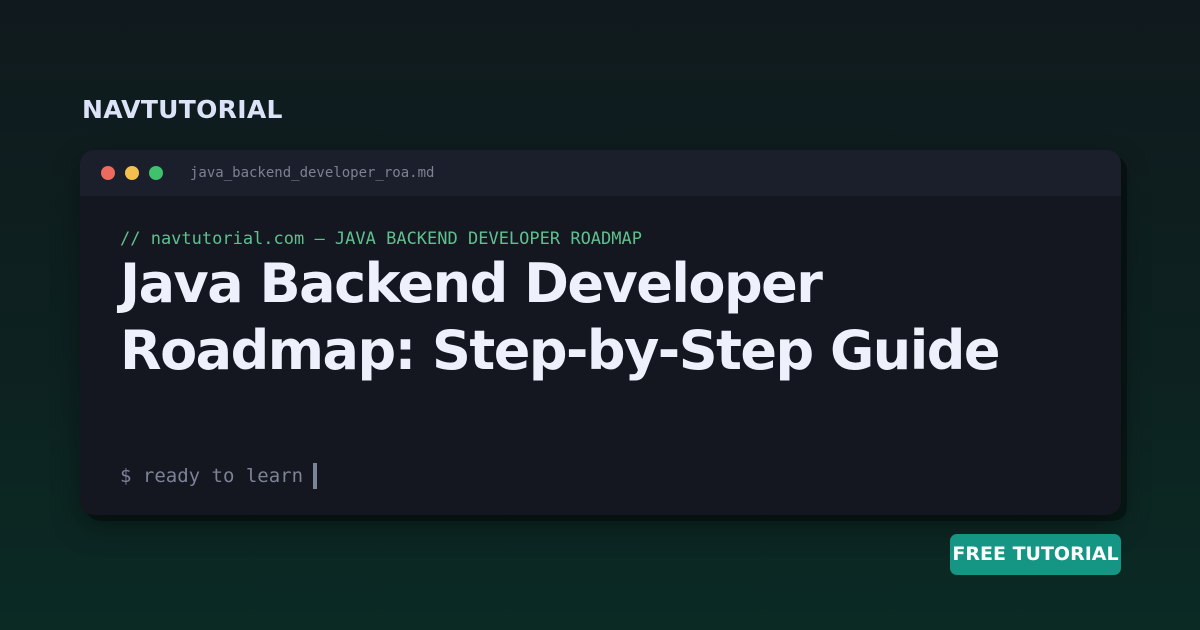  I want to click on terminal-prompt: $ ready to learn, so click(219, 476).